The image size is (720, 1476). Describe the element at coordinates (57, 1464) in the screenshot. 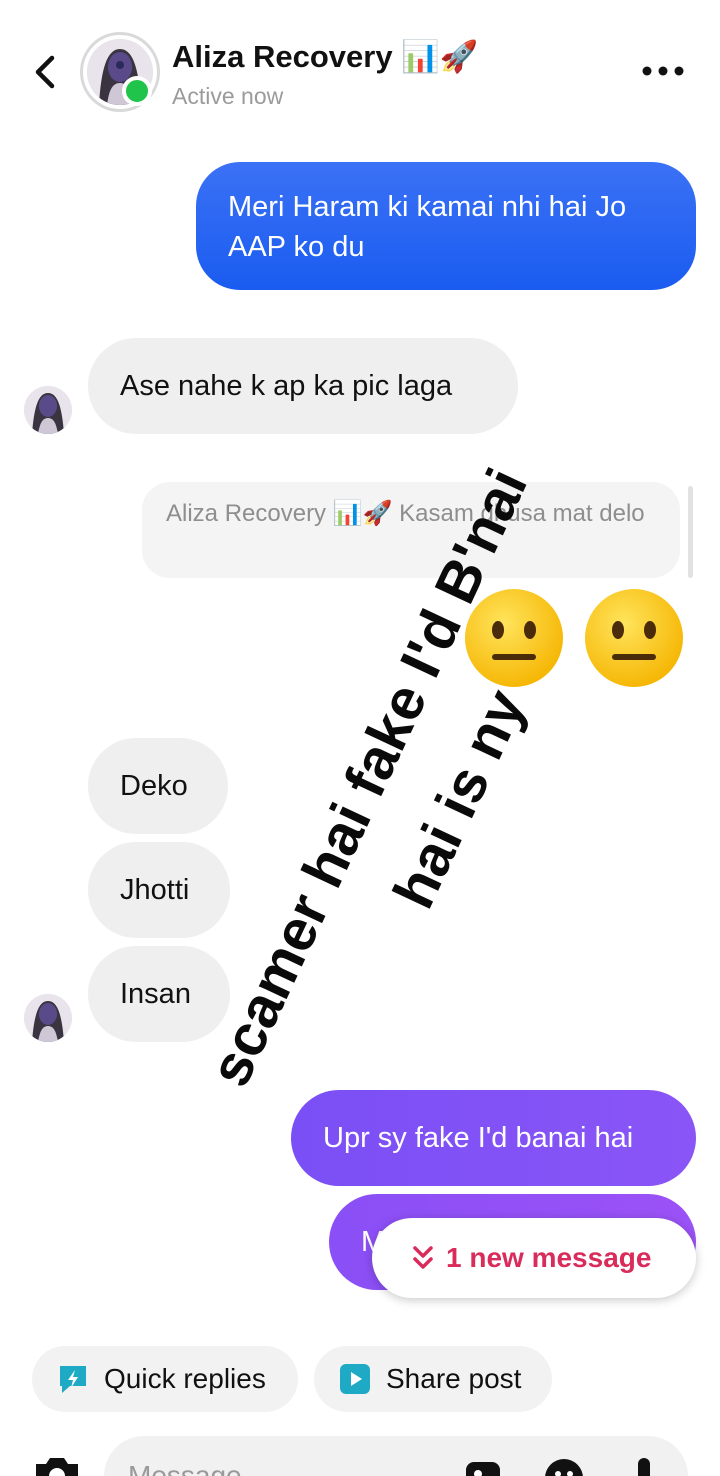

I see `camera-icon` at that location.